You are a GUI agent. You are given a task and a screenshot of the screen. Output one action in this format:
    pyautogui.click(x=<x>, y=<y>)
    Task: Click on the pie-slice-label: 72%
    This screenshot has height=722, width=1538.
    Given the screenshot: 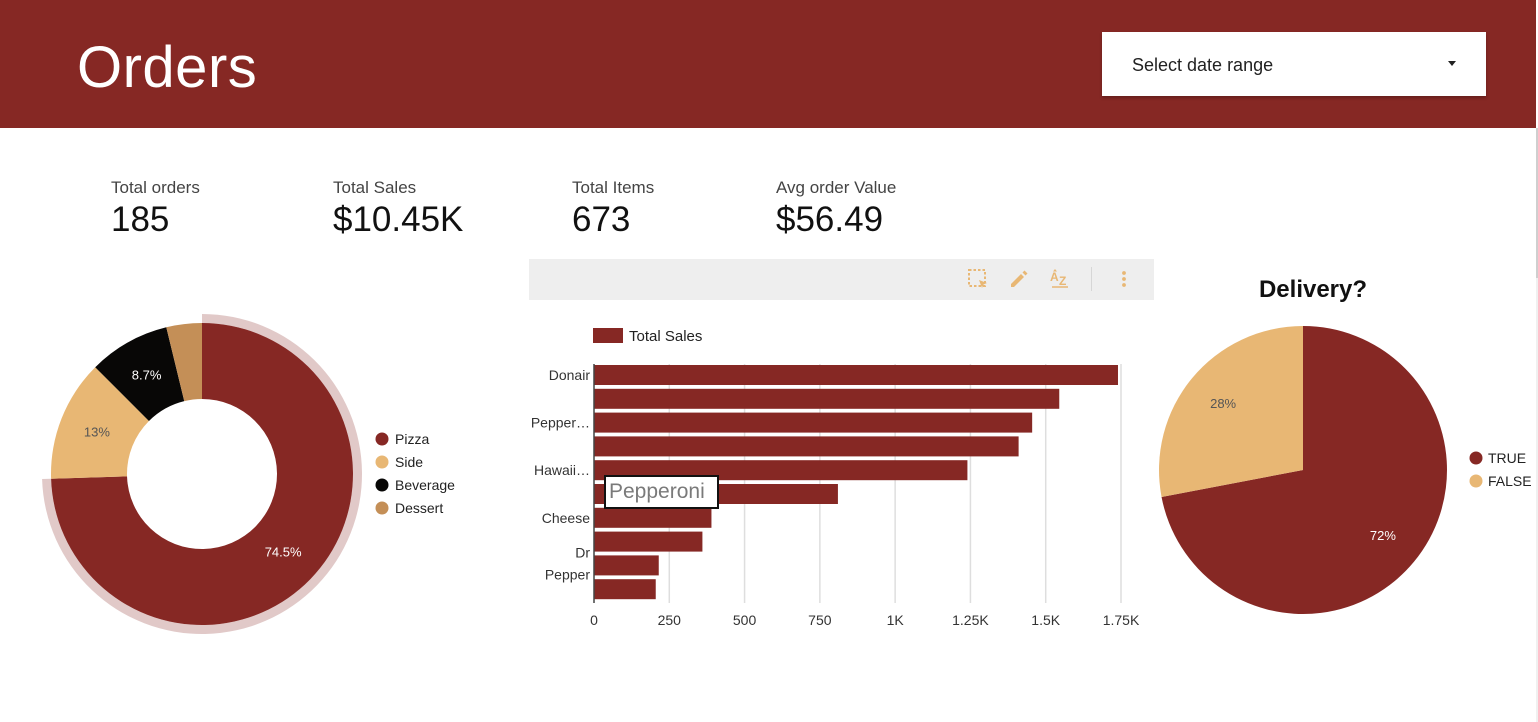 What is the action you would take?
    pyautogui.click(x=1383, y=535)
    